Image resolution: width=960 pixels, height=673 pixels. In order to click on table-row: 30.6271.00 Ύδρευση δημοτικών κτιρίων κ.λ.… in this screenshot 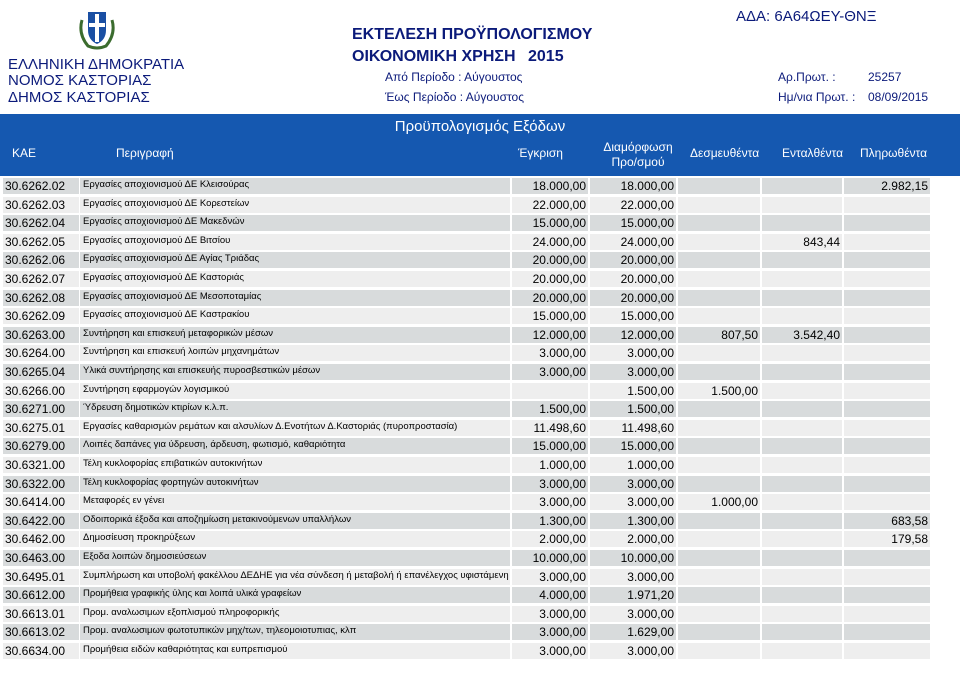, I will do `click(480, 409)`.